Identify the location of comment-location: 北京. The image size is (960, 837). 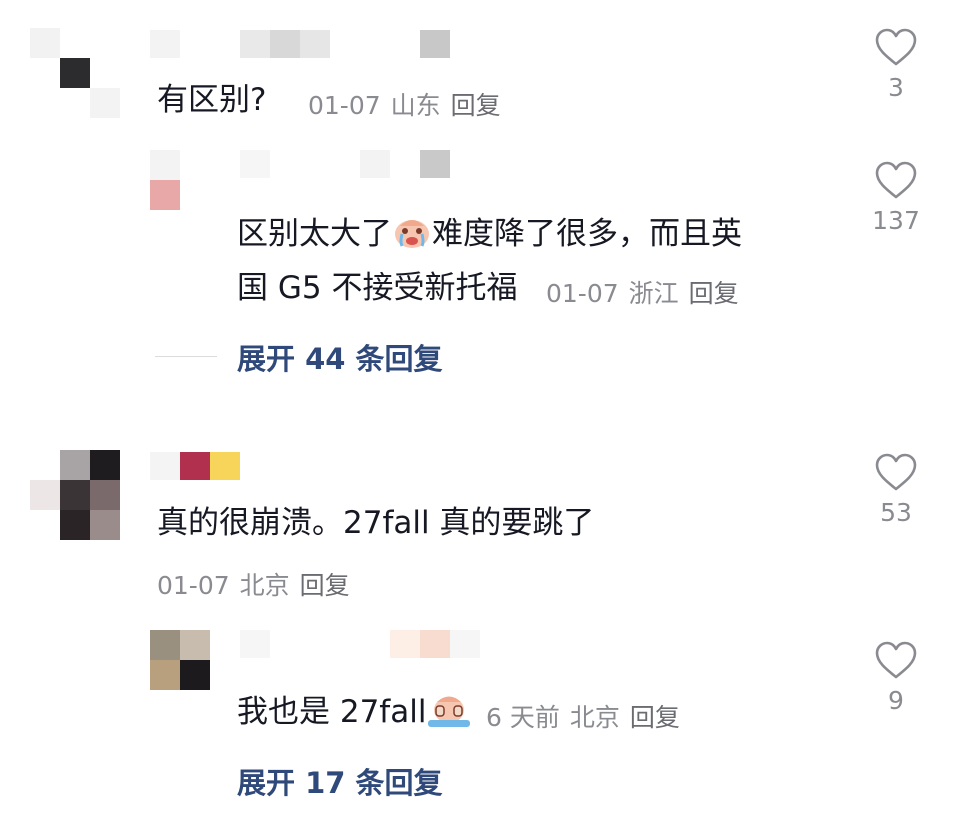
(264, 585).